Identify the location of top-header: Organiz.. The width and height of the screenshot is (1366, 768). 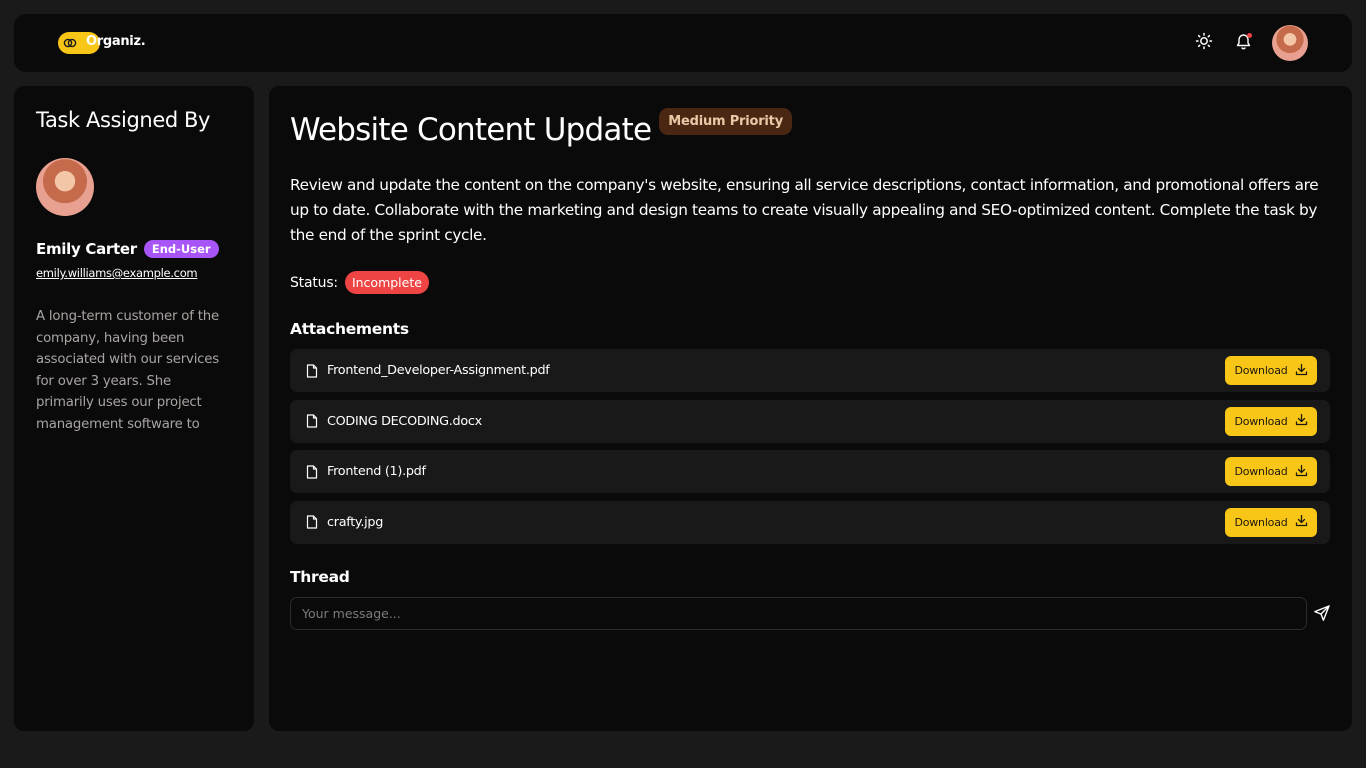
(683, 43).